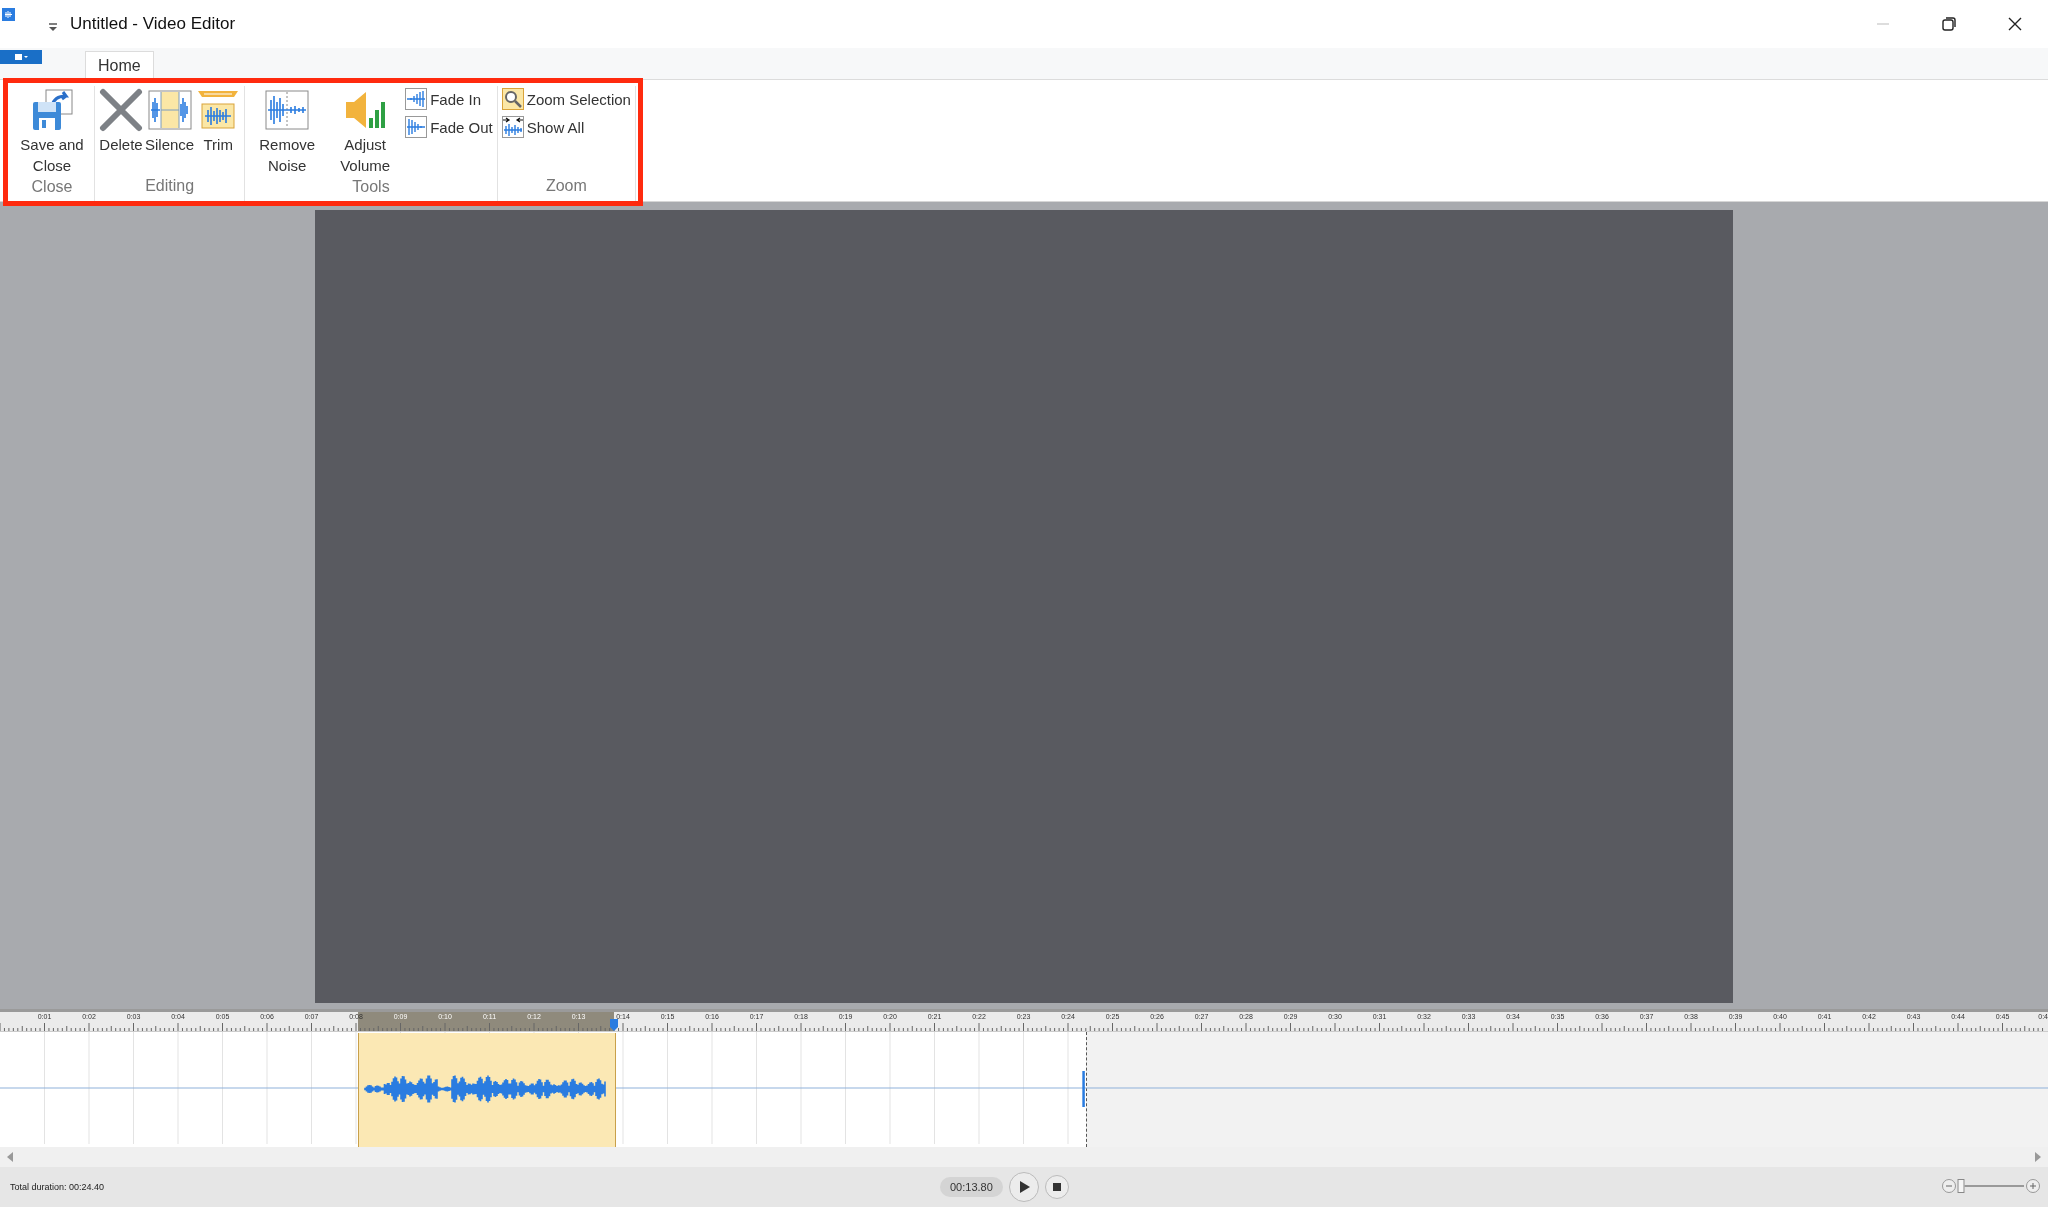 Image resolution: width=2048 pixels, height=1207 pixels. I want to click on group-label: Tools, so click(371, 187).